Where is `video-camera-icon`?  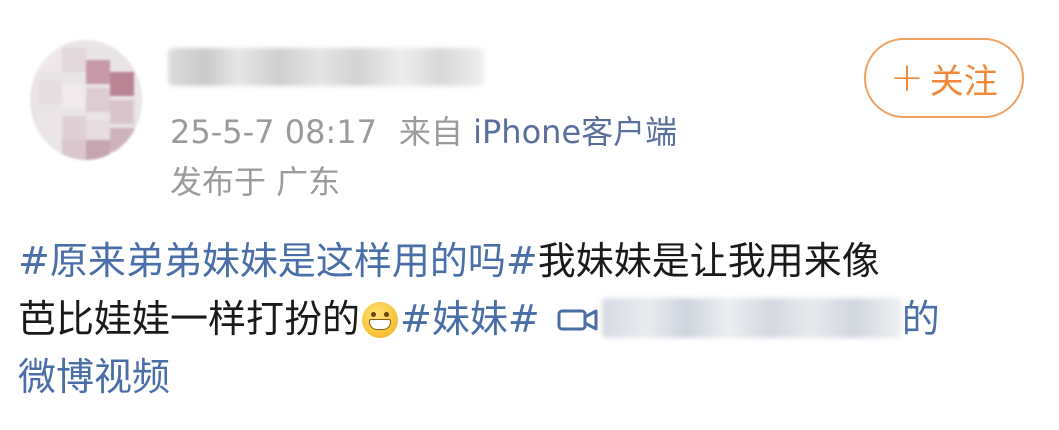
video-camera-icon is located at coordinates (578, 320).